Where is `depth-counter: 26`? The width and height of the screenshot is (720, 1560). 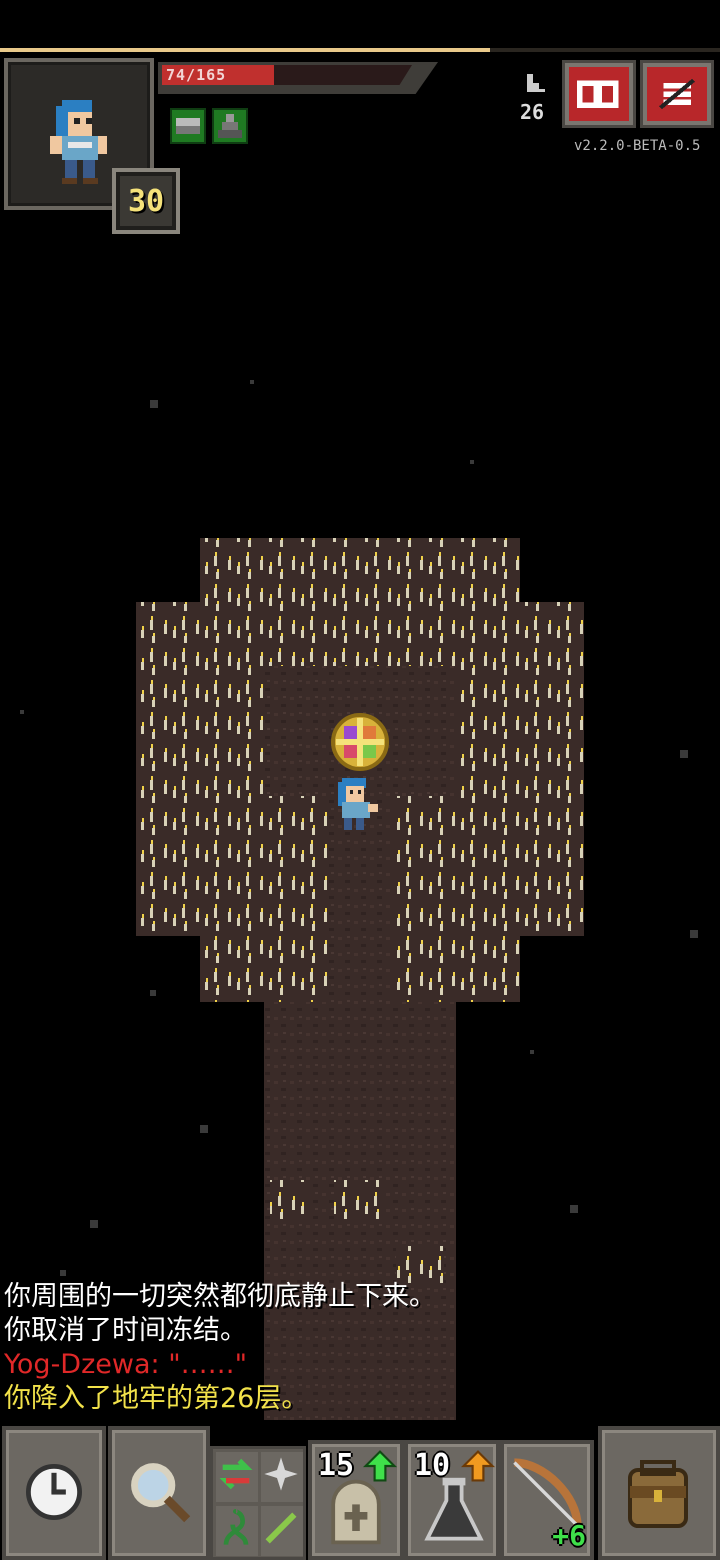 depth-counter: 26 is located at coordinates (532, 112).